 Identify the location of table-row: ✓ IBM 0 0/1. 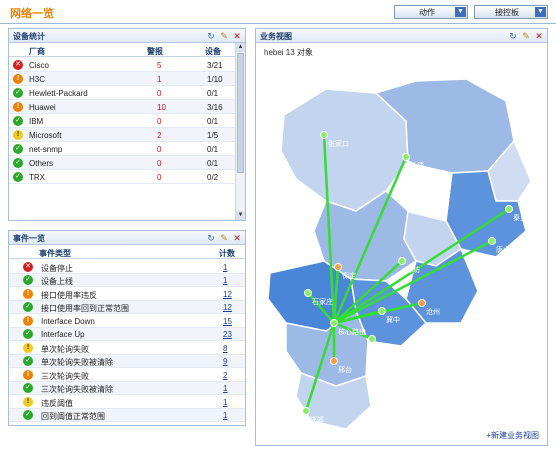
(122, 121).